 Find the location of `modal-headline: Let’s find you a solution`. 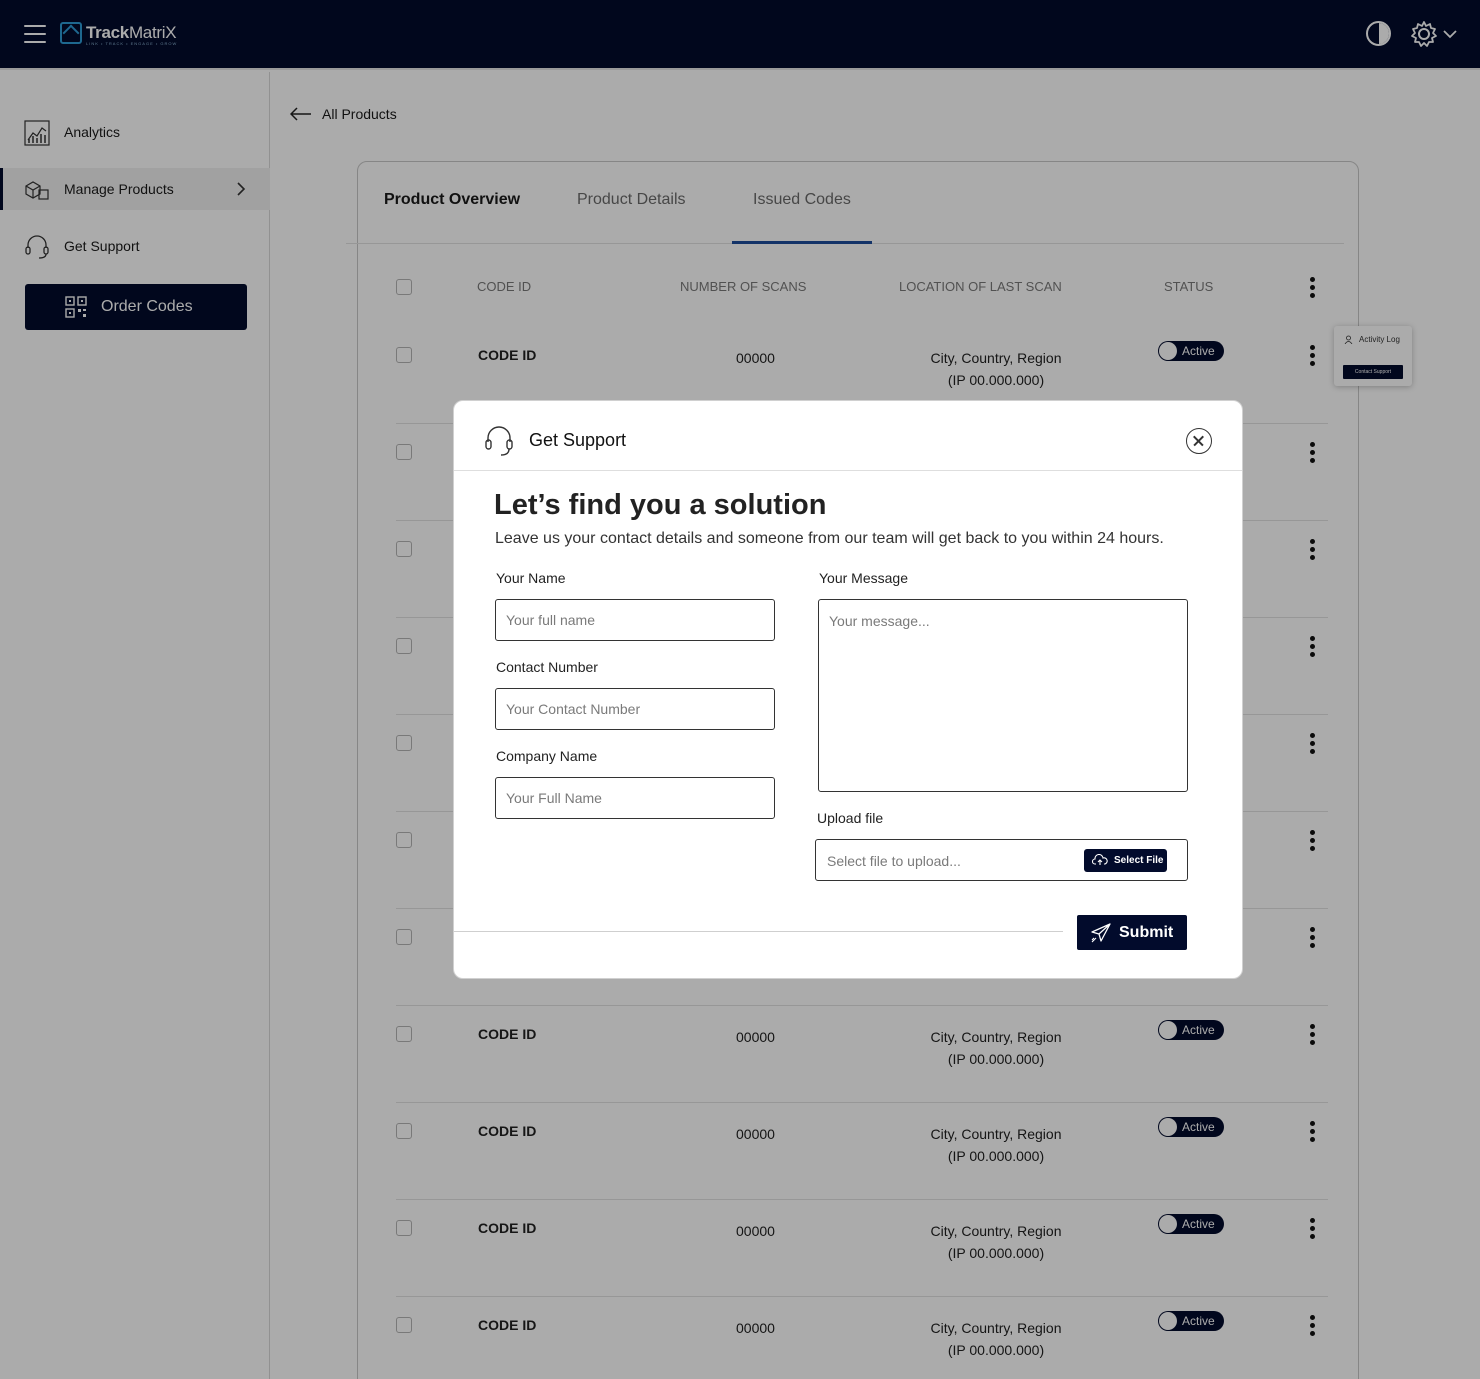

modal-headline: Let’s find you a solution is located at coordinates (660, 505).